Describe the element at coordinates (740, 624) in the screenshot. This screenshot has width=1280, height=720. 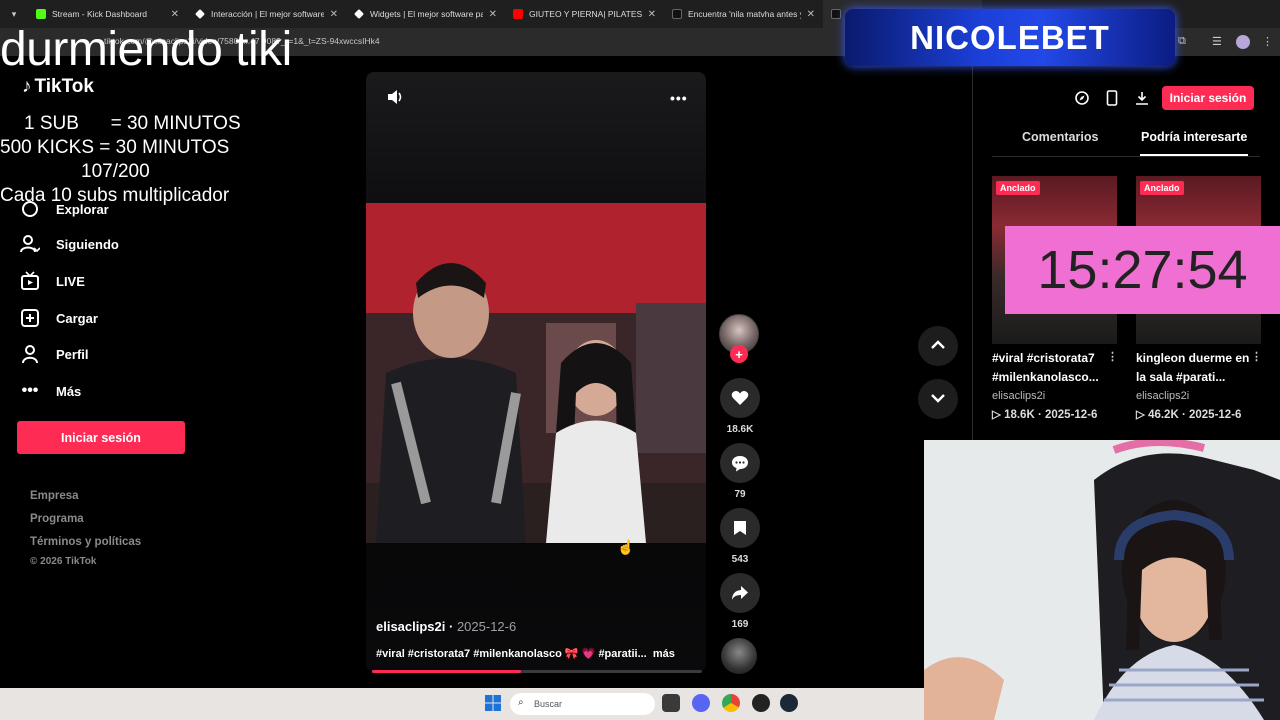
I see `share-count: 169` at that location.